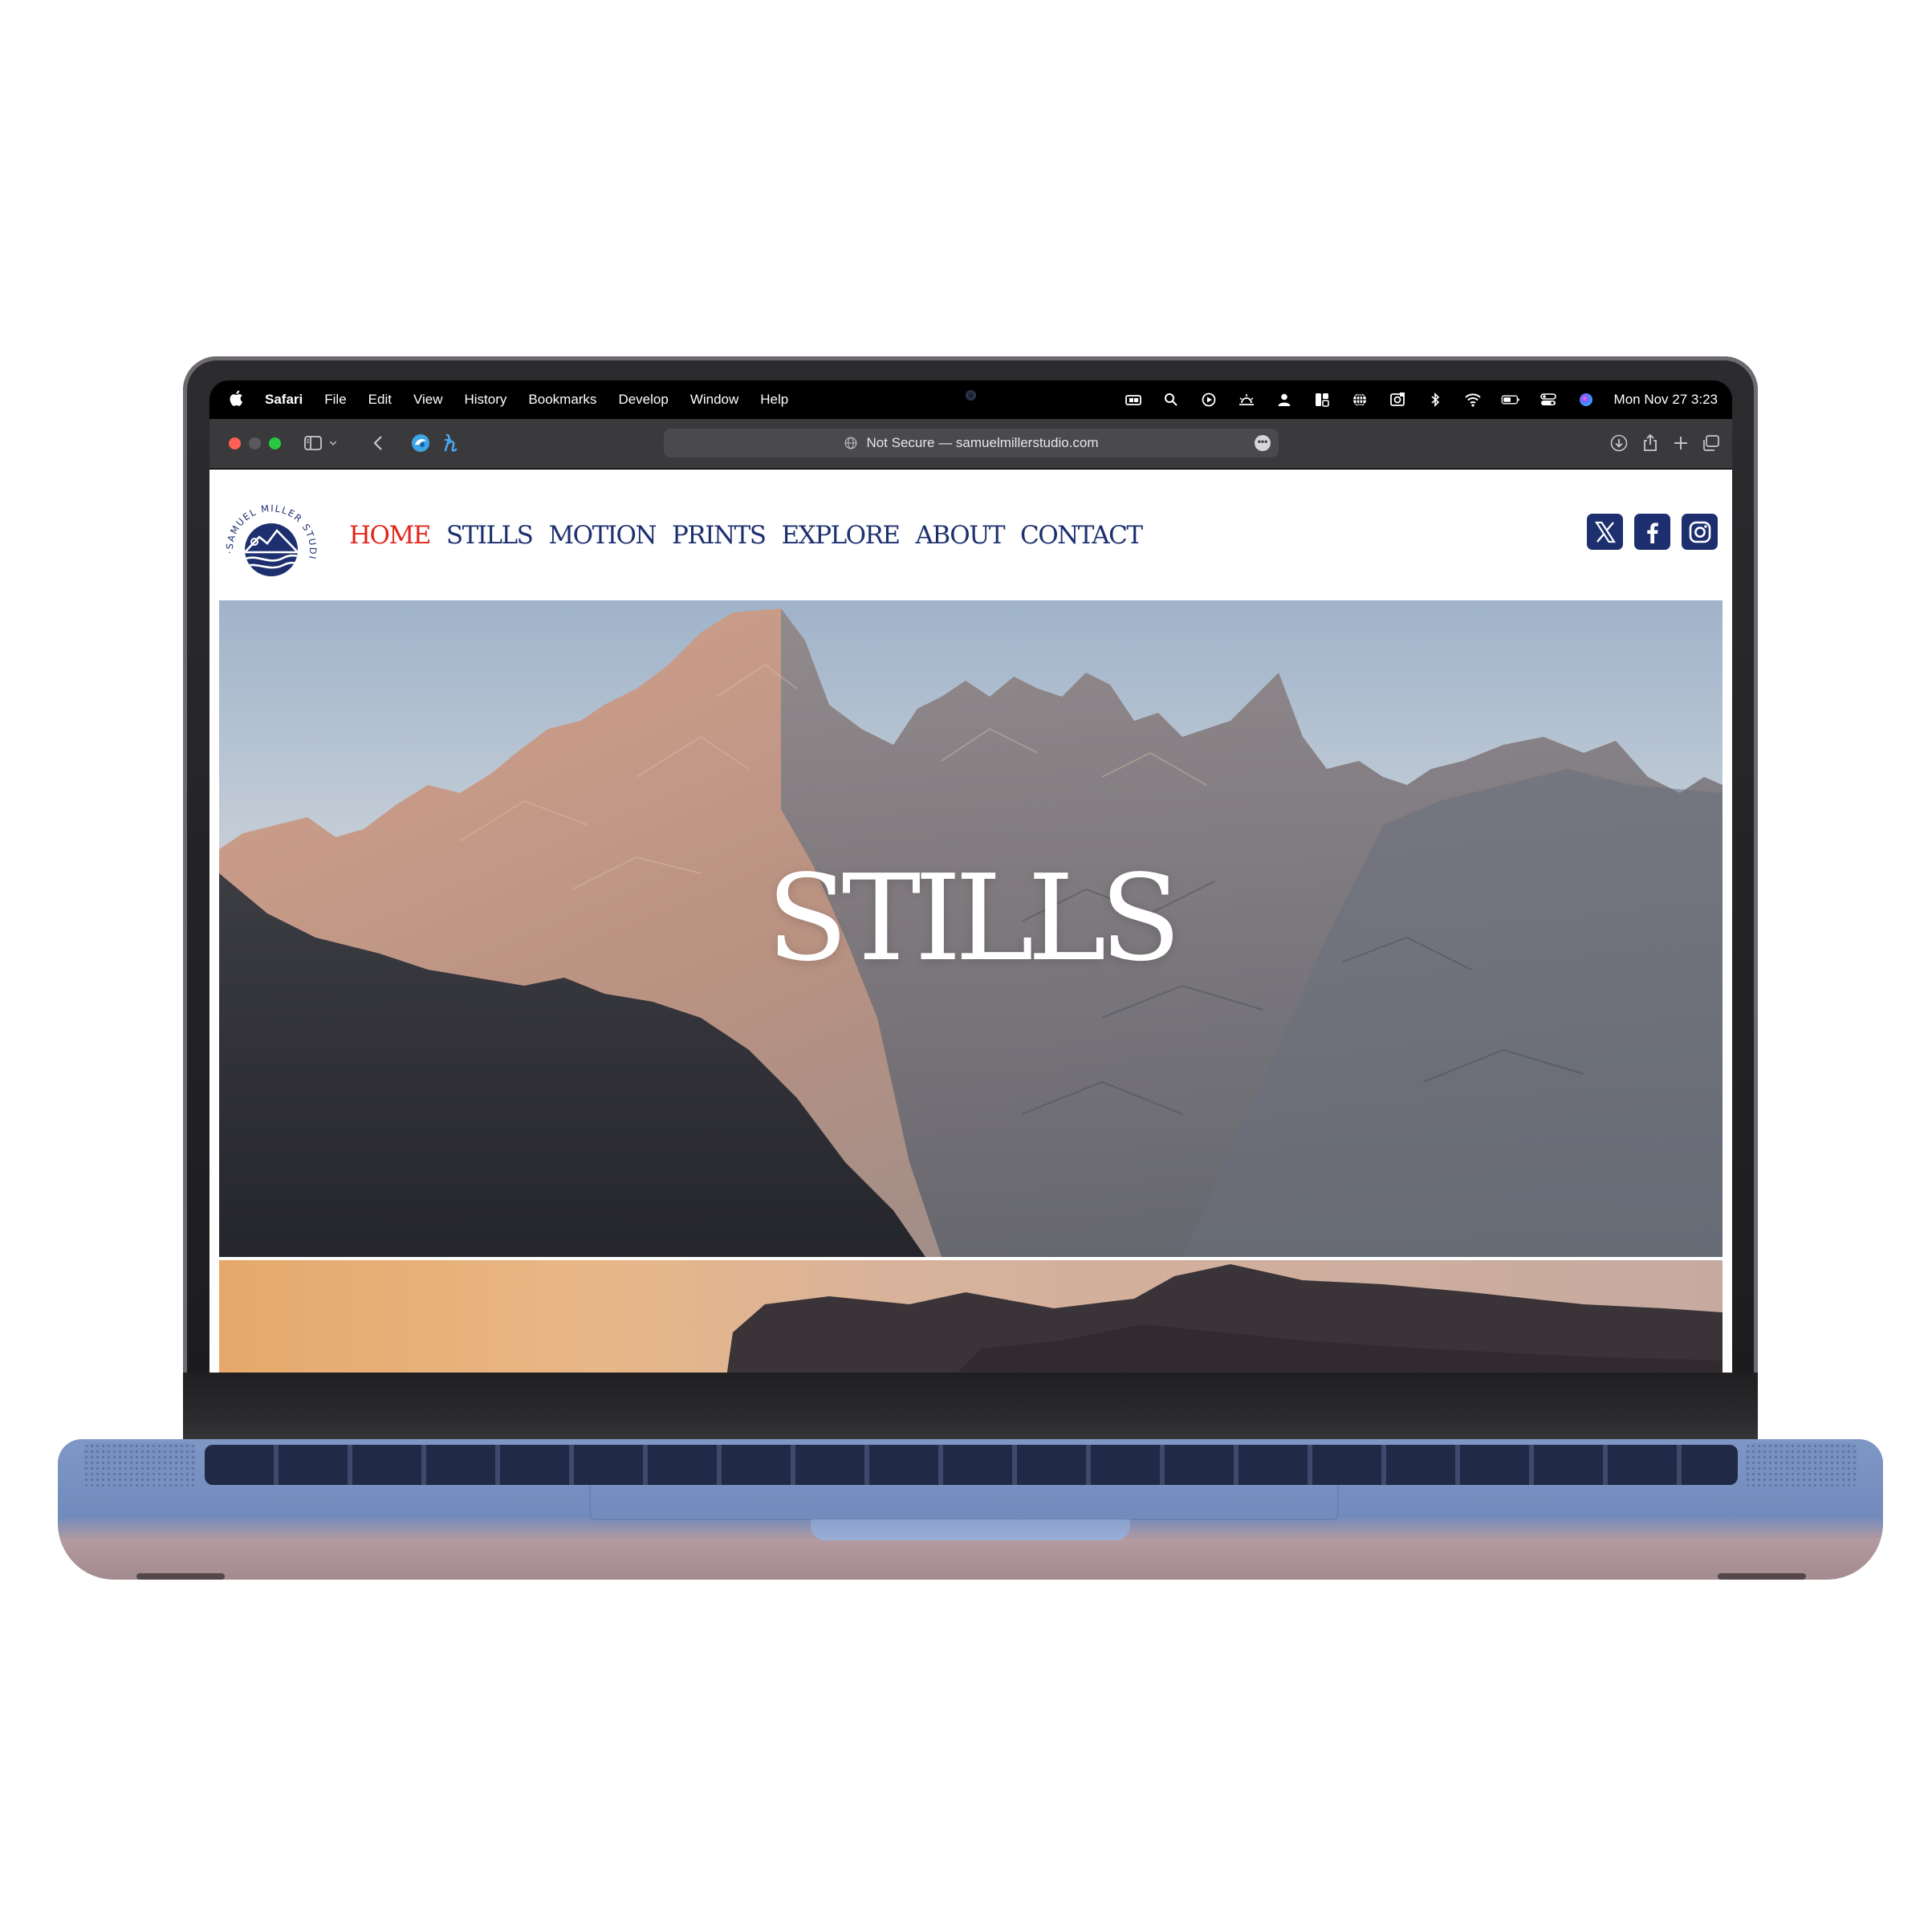 The width and height of the screenshot is (1932, 1932). What do you see at coordinates (851, 443) in the screenshot?
I see `not-secure-globe-icon` at bounding box center [851, 443].